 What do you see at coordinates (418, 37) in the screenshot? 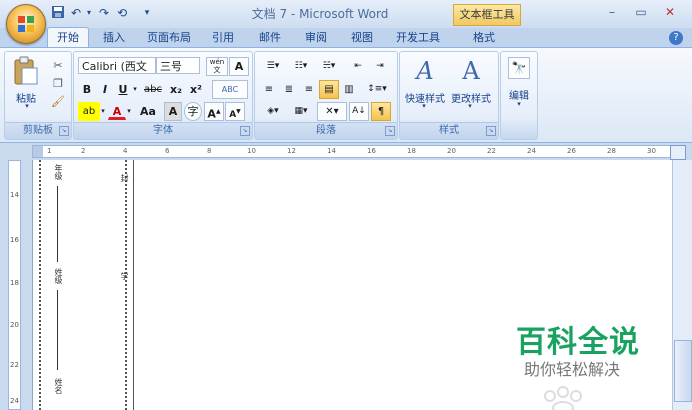
I see `tab-developer: 开发工具` at bounding box center [418, 37].